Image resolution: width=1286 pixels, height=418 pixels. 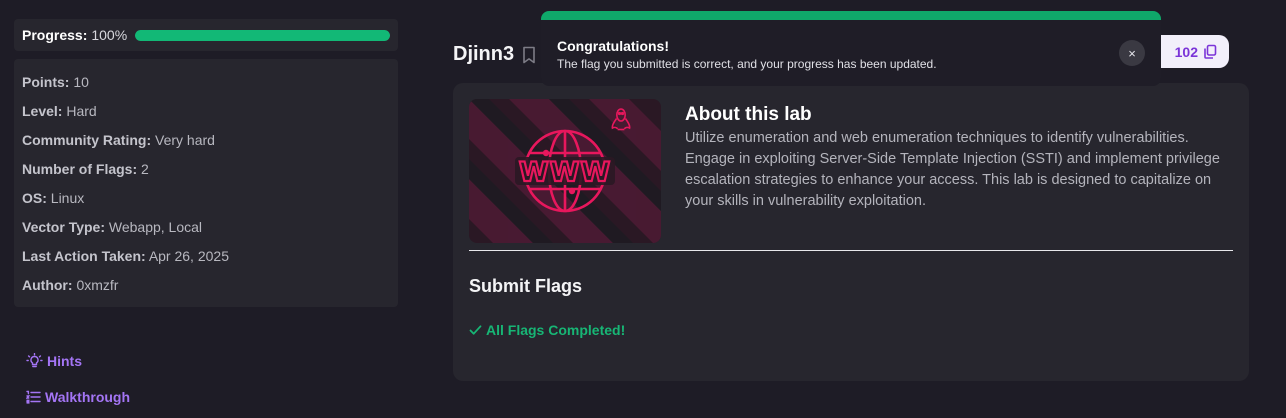 What do you see at coordinates (206, 82) in the screenshot?
I see `detail-points: Points: 10` at bounding box center [206, 82].